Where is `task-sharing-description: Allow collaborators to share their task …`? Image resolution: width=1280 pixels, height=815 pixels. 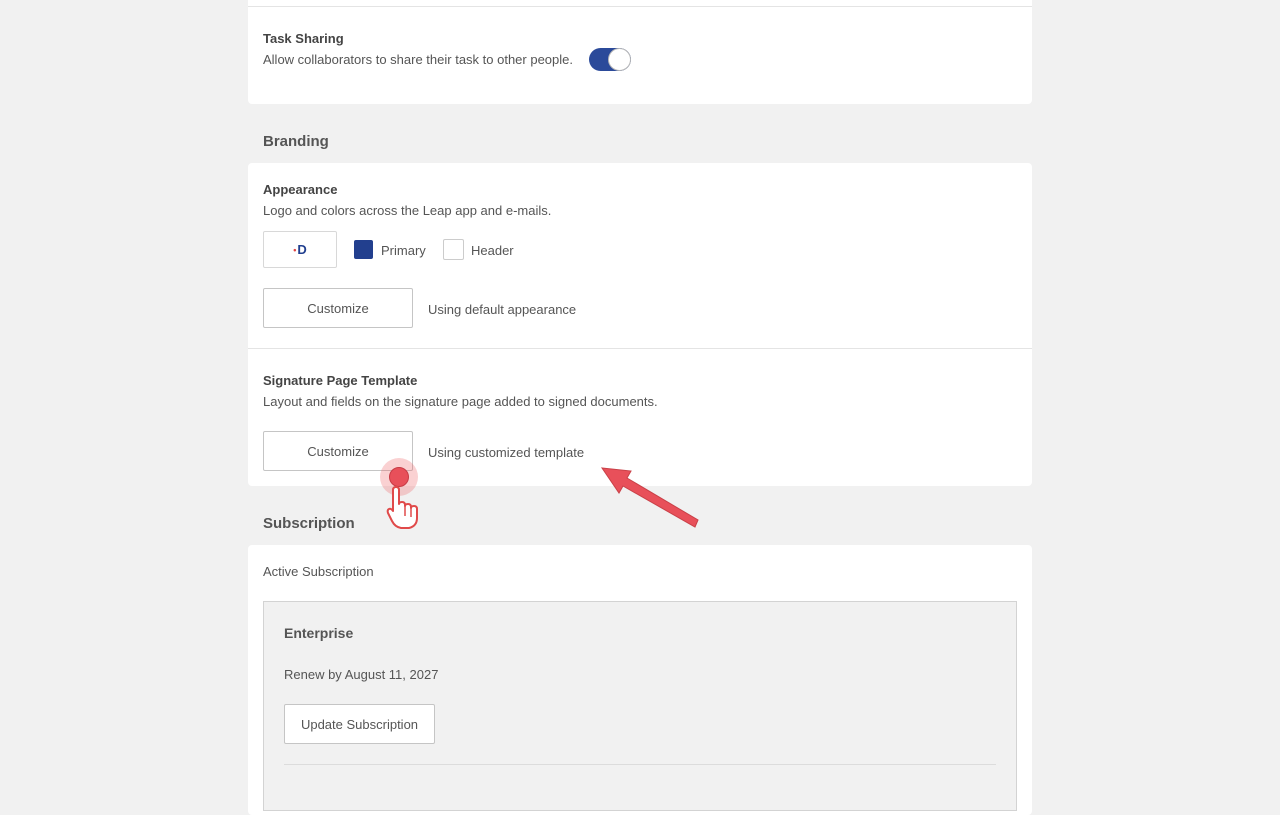
task-sharing-description: Allow collaborators to share their task … is located at coordinates (418, 59).